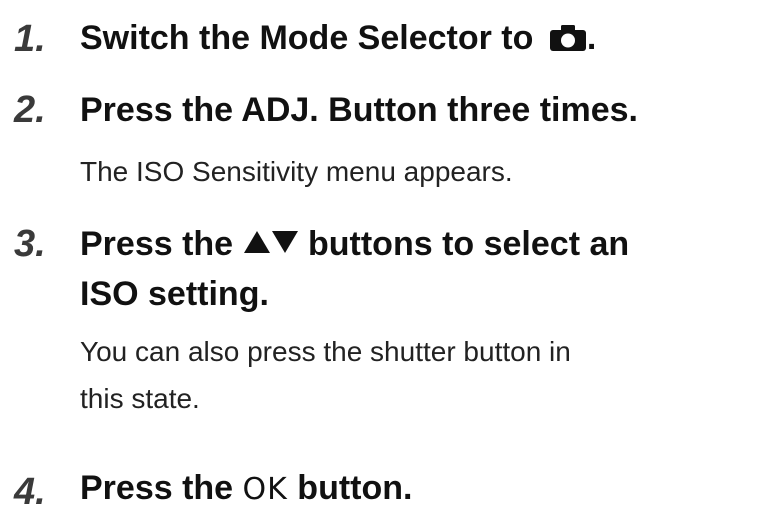  Describe the element at coordinates (157, 488) in the screenshot. I see `step-4-title-text: Press the` at that location.